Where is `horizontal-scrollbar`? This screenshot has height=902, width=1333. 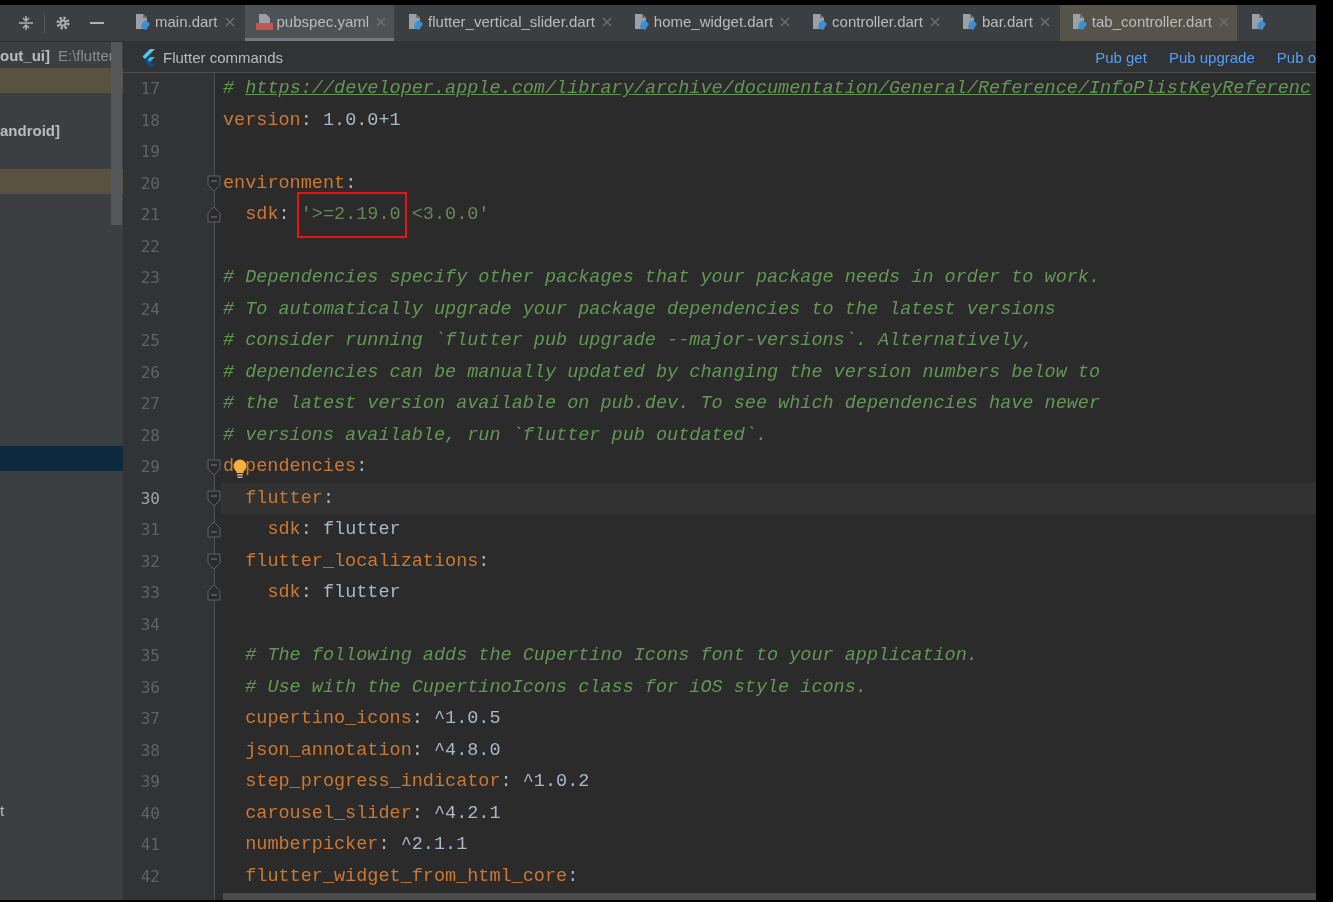
horizontal-scrollbar is located at coordinates (769, 896).